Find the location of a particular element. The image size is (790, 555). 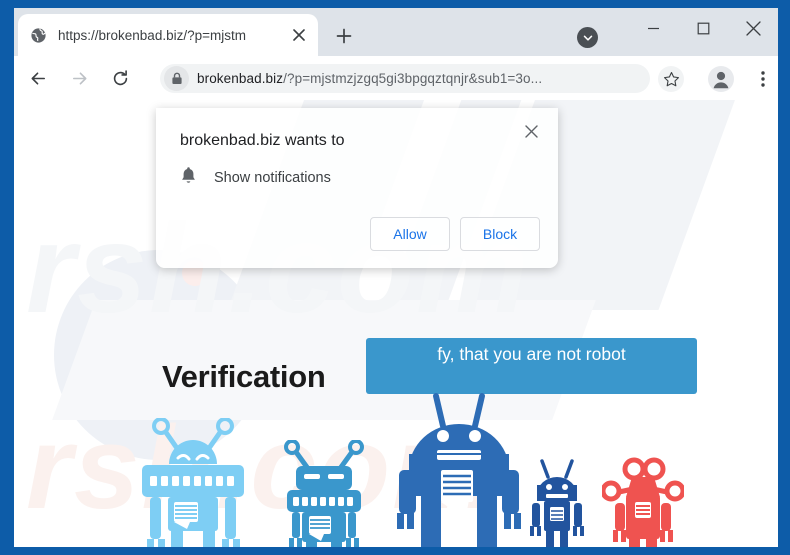

verify-cta-button: fy, that you are not robot is located at coordinates (531, 366).